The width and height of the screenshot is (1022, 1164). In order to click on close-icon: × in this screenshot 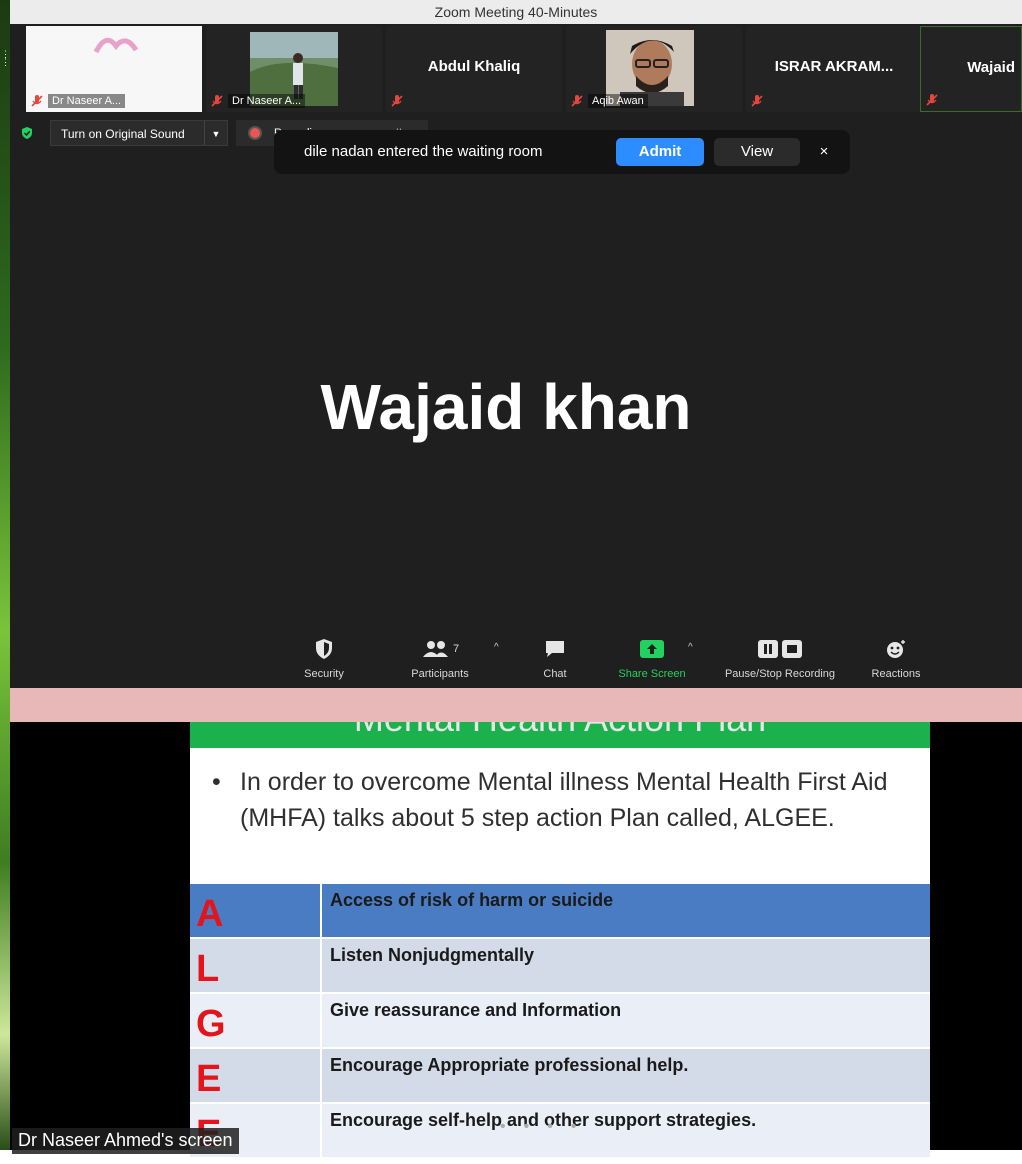, I will do `click(824, 152)`.